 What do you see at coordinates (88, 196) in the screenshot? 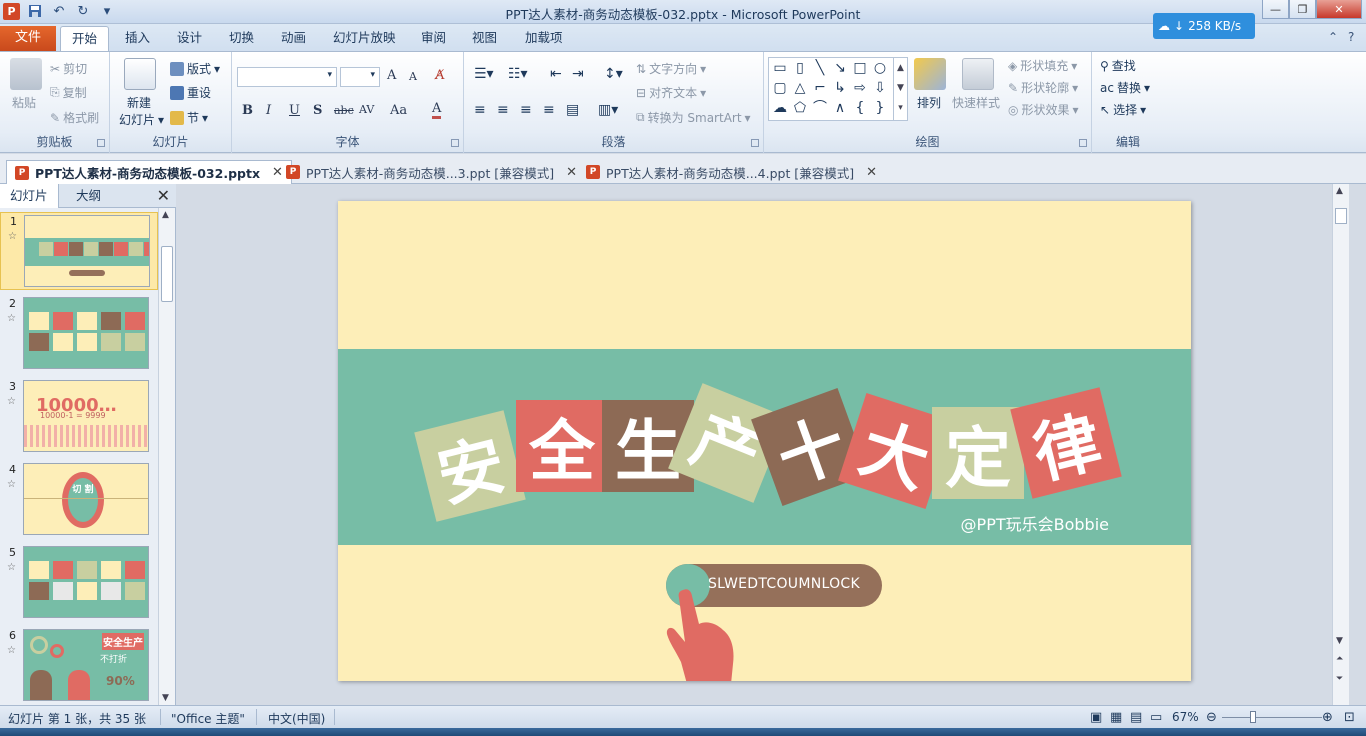
I see `tab-outline: 大纲` at bounding box center [88, 196].